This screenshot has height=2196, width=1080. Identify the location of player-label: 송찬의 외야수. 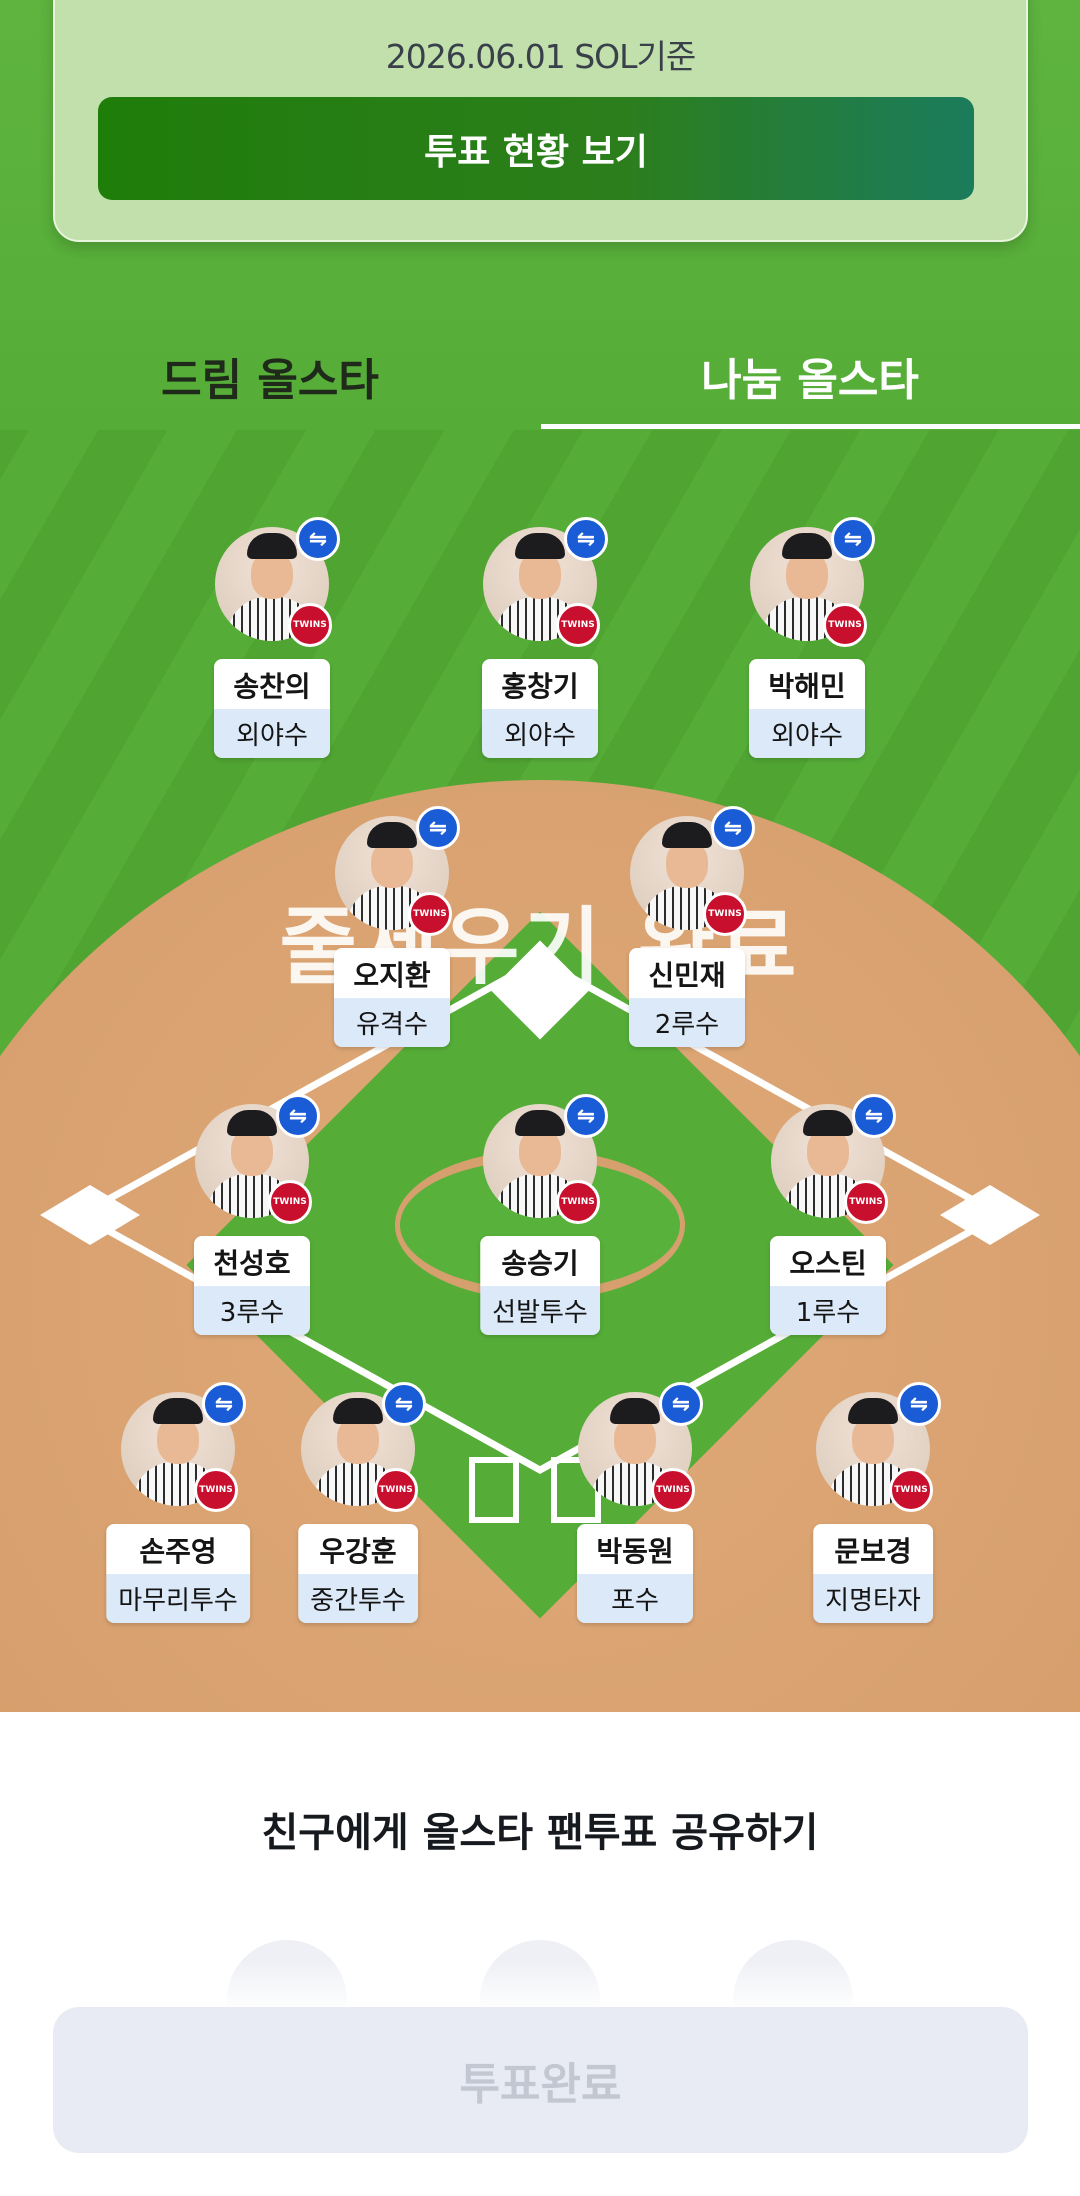
(272, 708).